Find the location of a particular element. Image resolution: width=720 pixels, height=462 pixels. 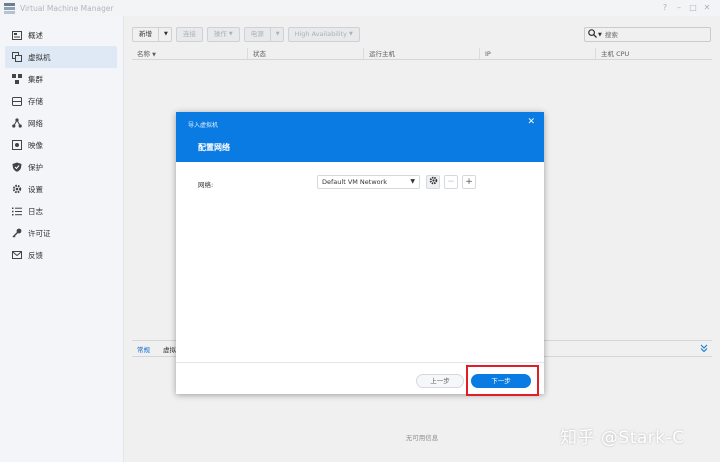

storage-icon is located at coordinates (16, 101).